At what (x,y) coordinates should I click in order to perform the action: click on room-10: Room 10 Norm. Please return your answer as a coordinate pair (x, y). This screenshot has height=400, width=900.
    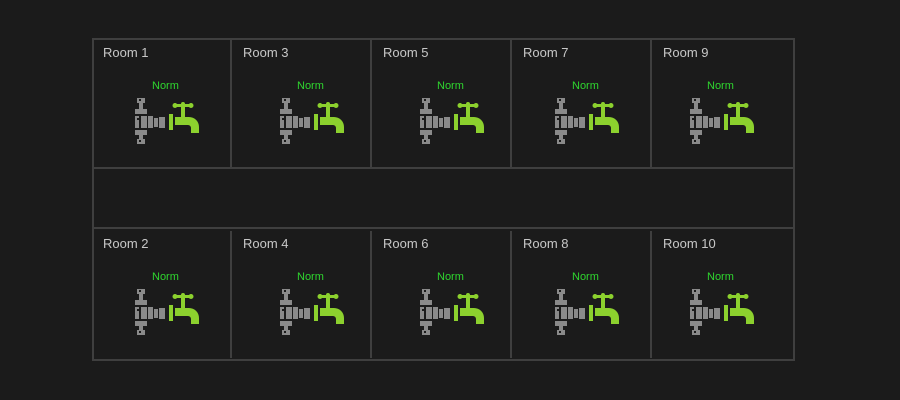
    Looking at the image, I should click on (723, 294).